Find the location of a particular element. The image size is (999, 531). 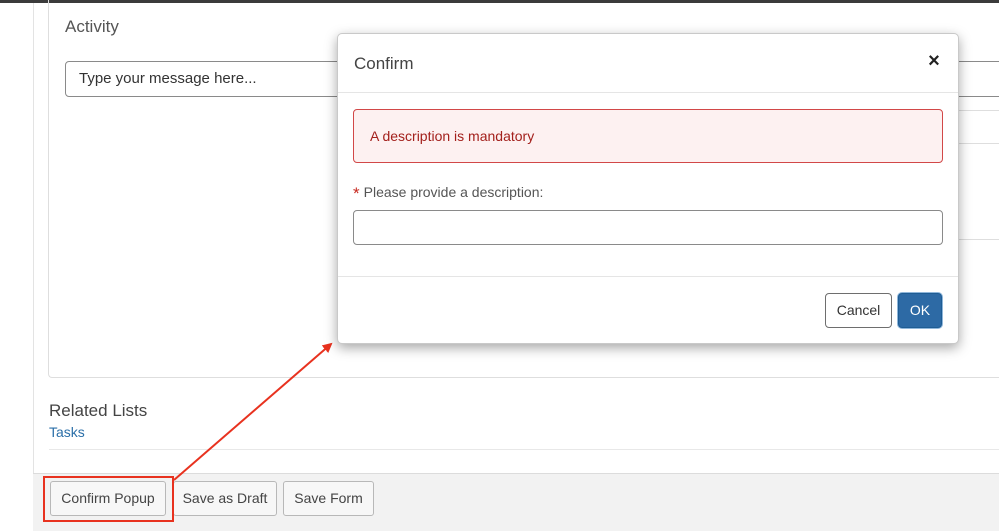

description-field-label: * Please provide a description: is located at coordinates (448, 194).